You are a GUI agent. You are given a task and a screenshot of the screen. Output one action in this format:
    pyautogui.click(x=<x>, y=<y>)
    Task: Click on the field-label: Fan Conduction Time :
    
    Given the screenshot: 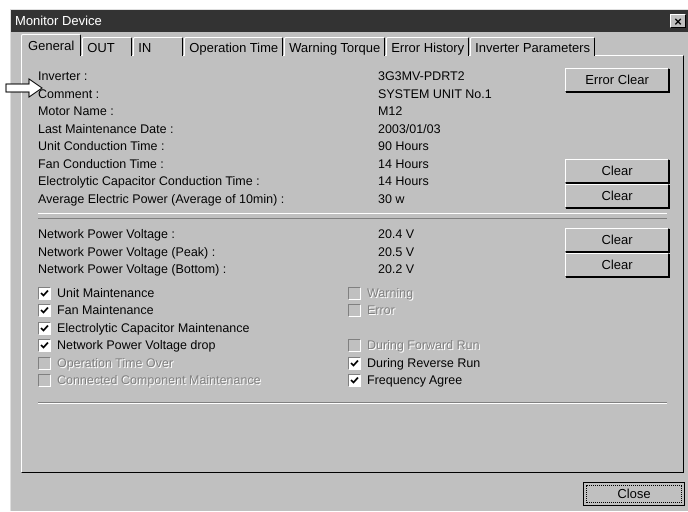 What is the action you would take?
    pyautogui.click(x=101, y=164)
    